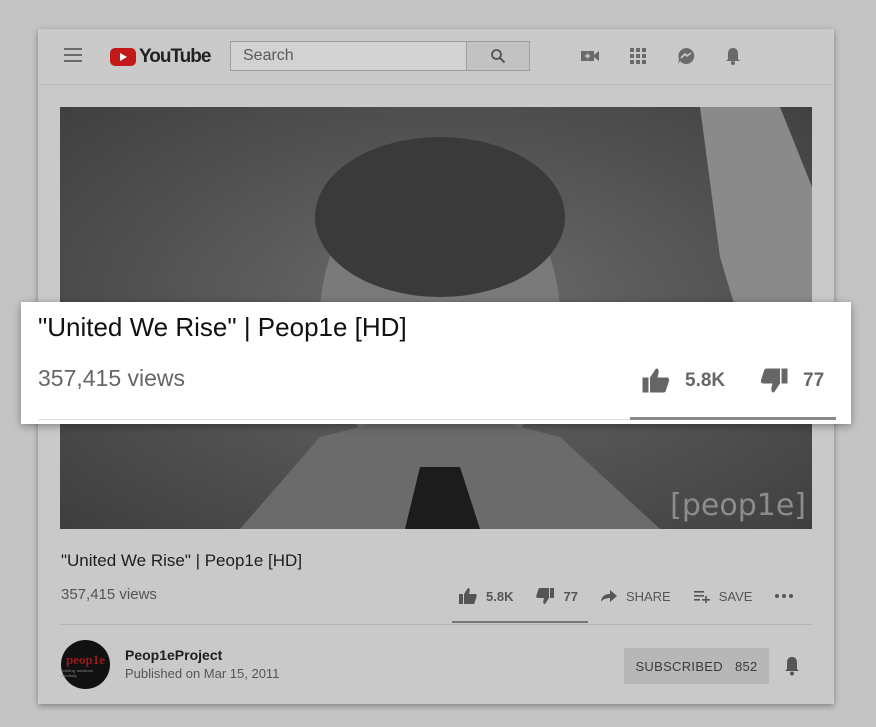 The width and height of the screenshot is (876, 727). I want to click on logo-wordmark: YouTube, so click(175, 56).